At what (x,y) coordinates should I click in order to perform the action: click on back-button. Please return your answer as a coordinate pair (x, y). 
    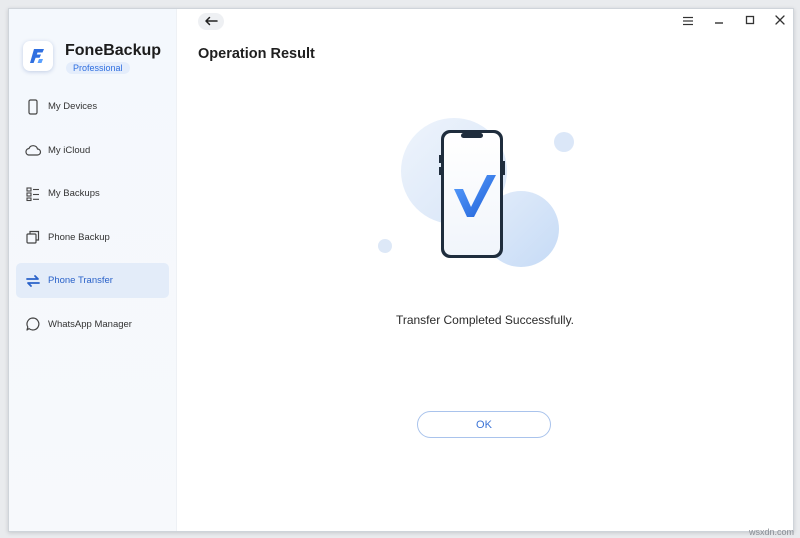
    Looking at the image, I should click on (211, 21).